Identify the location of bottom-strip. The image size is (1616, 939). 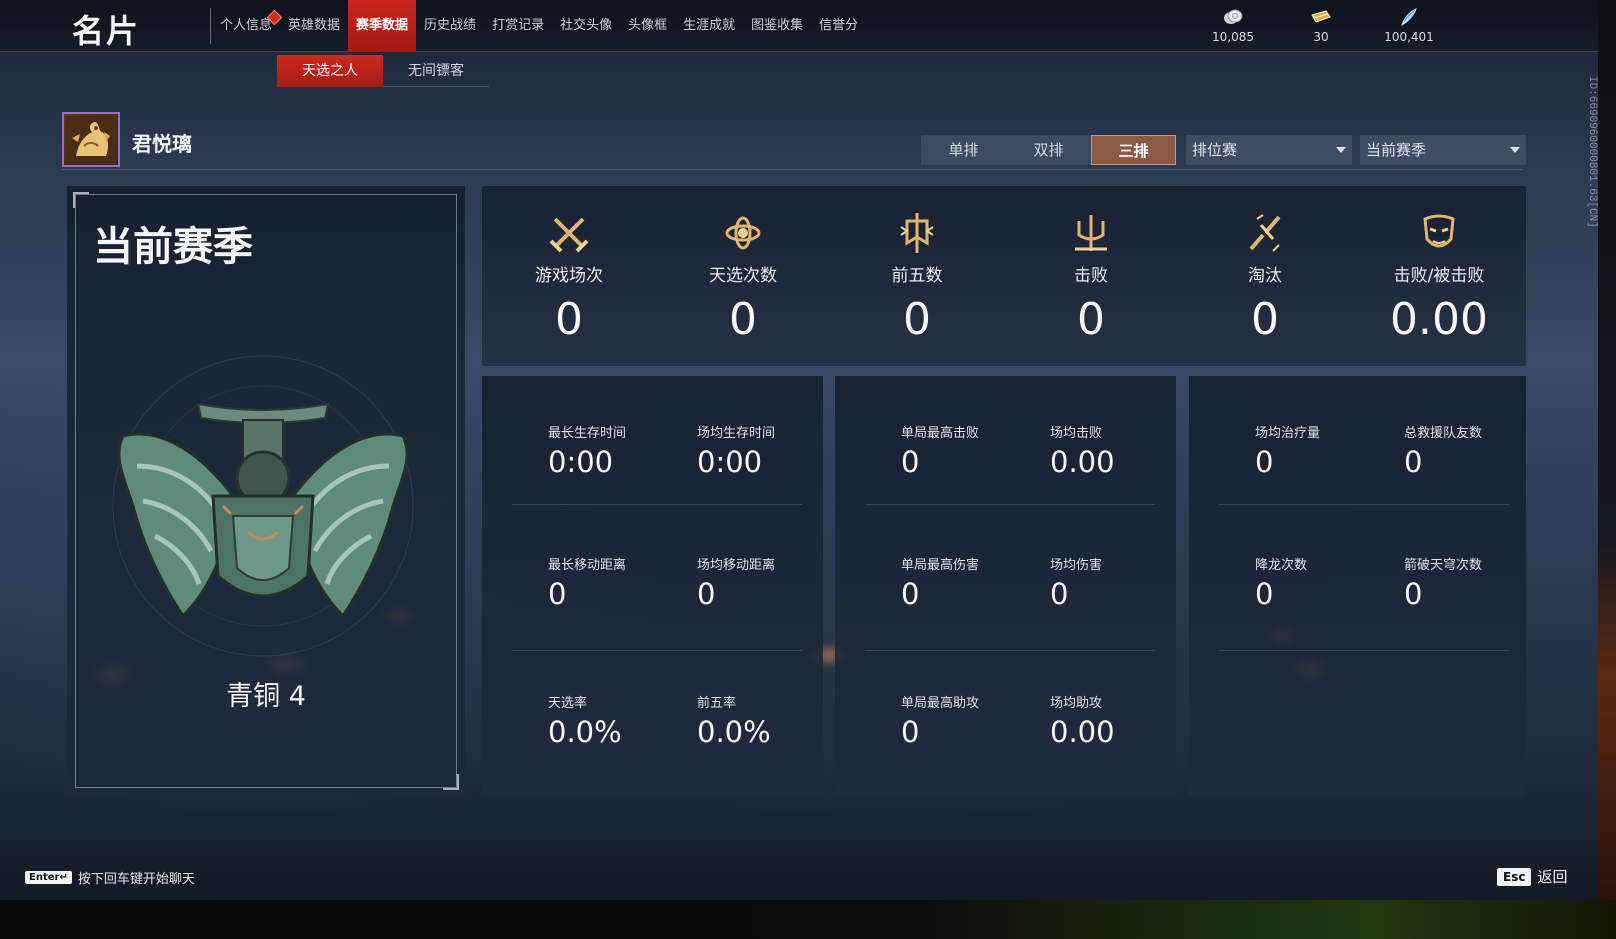
(808, 919).